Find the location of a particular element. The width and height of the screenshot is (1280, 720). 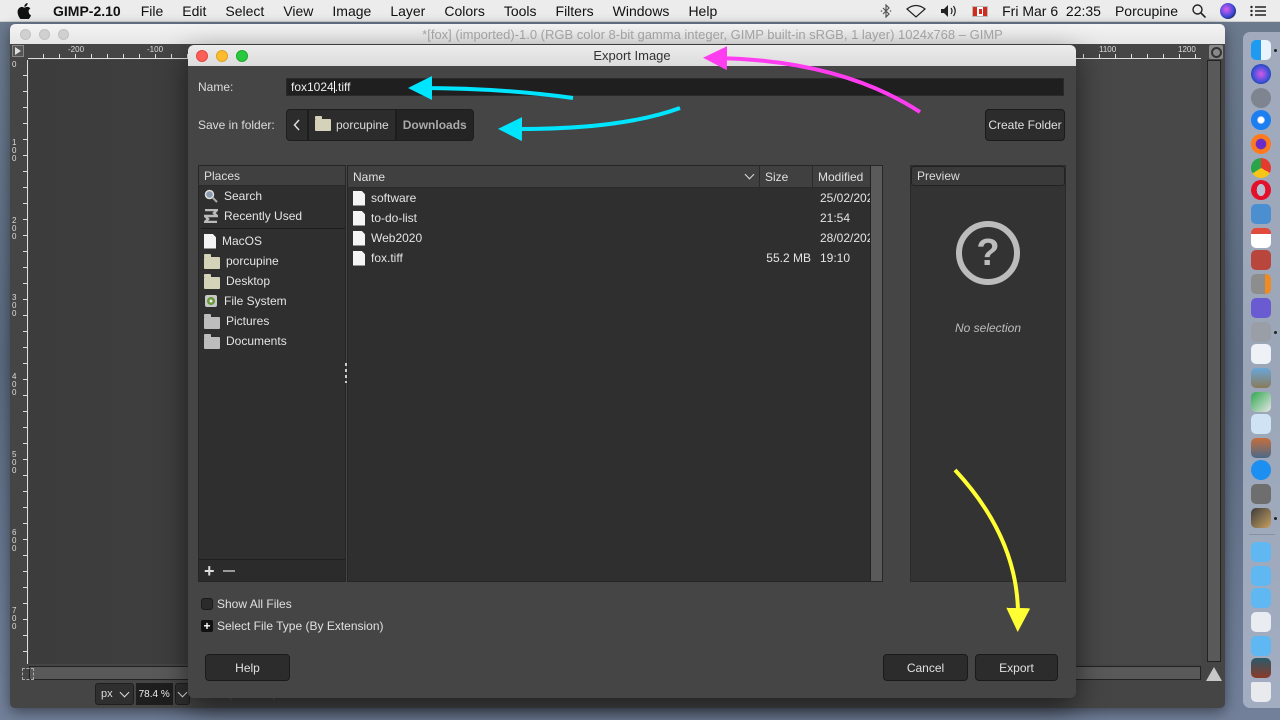

path-button-downloads: Downloads is located at coordinates (434, 125).